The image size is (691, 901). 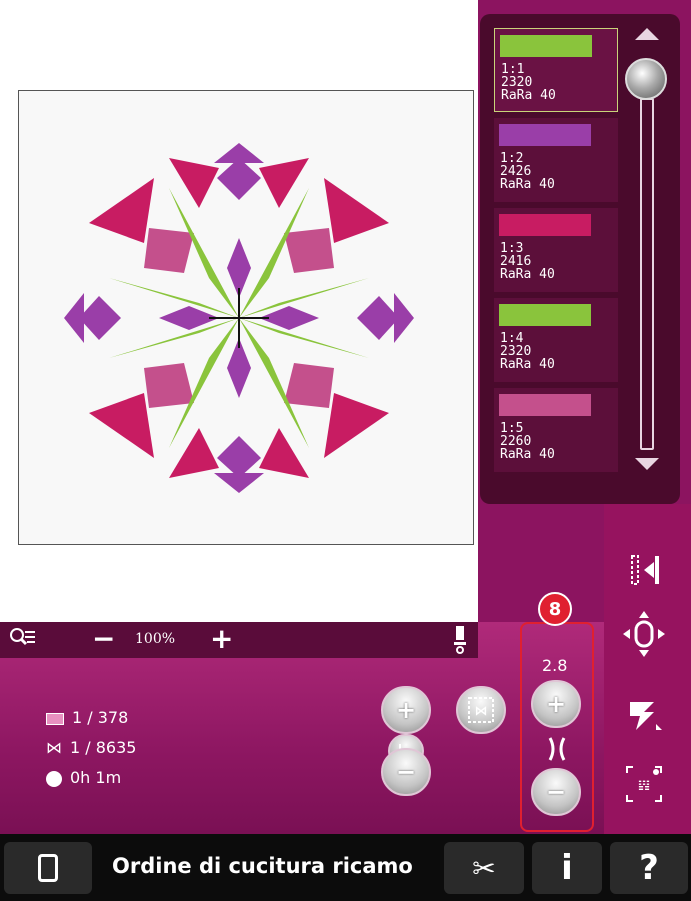 I want to click on rectangle-icon, so click(x=48, y=868).